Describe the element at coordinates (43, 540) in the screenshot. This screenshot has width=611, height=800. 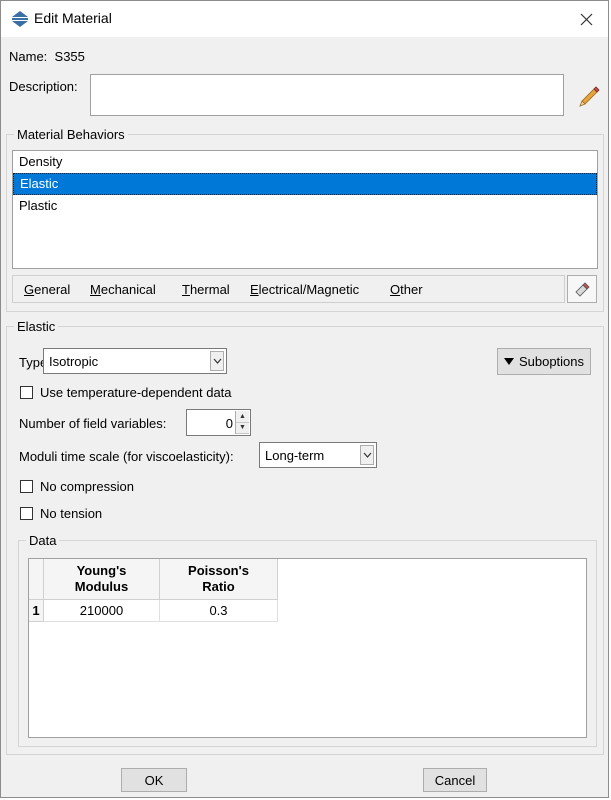
I see `data-group-title: Data` at that location.